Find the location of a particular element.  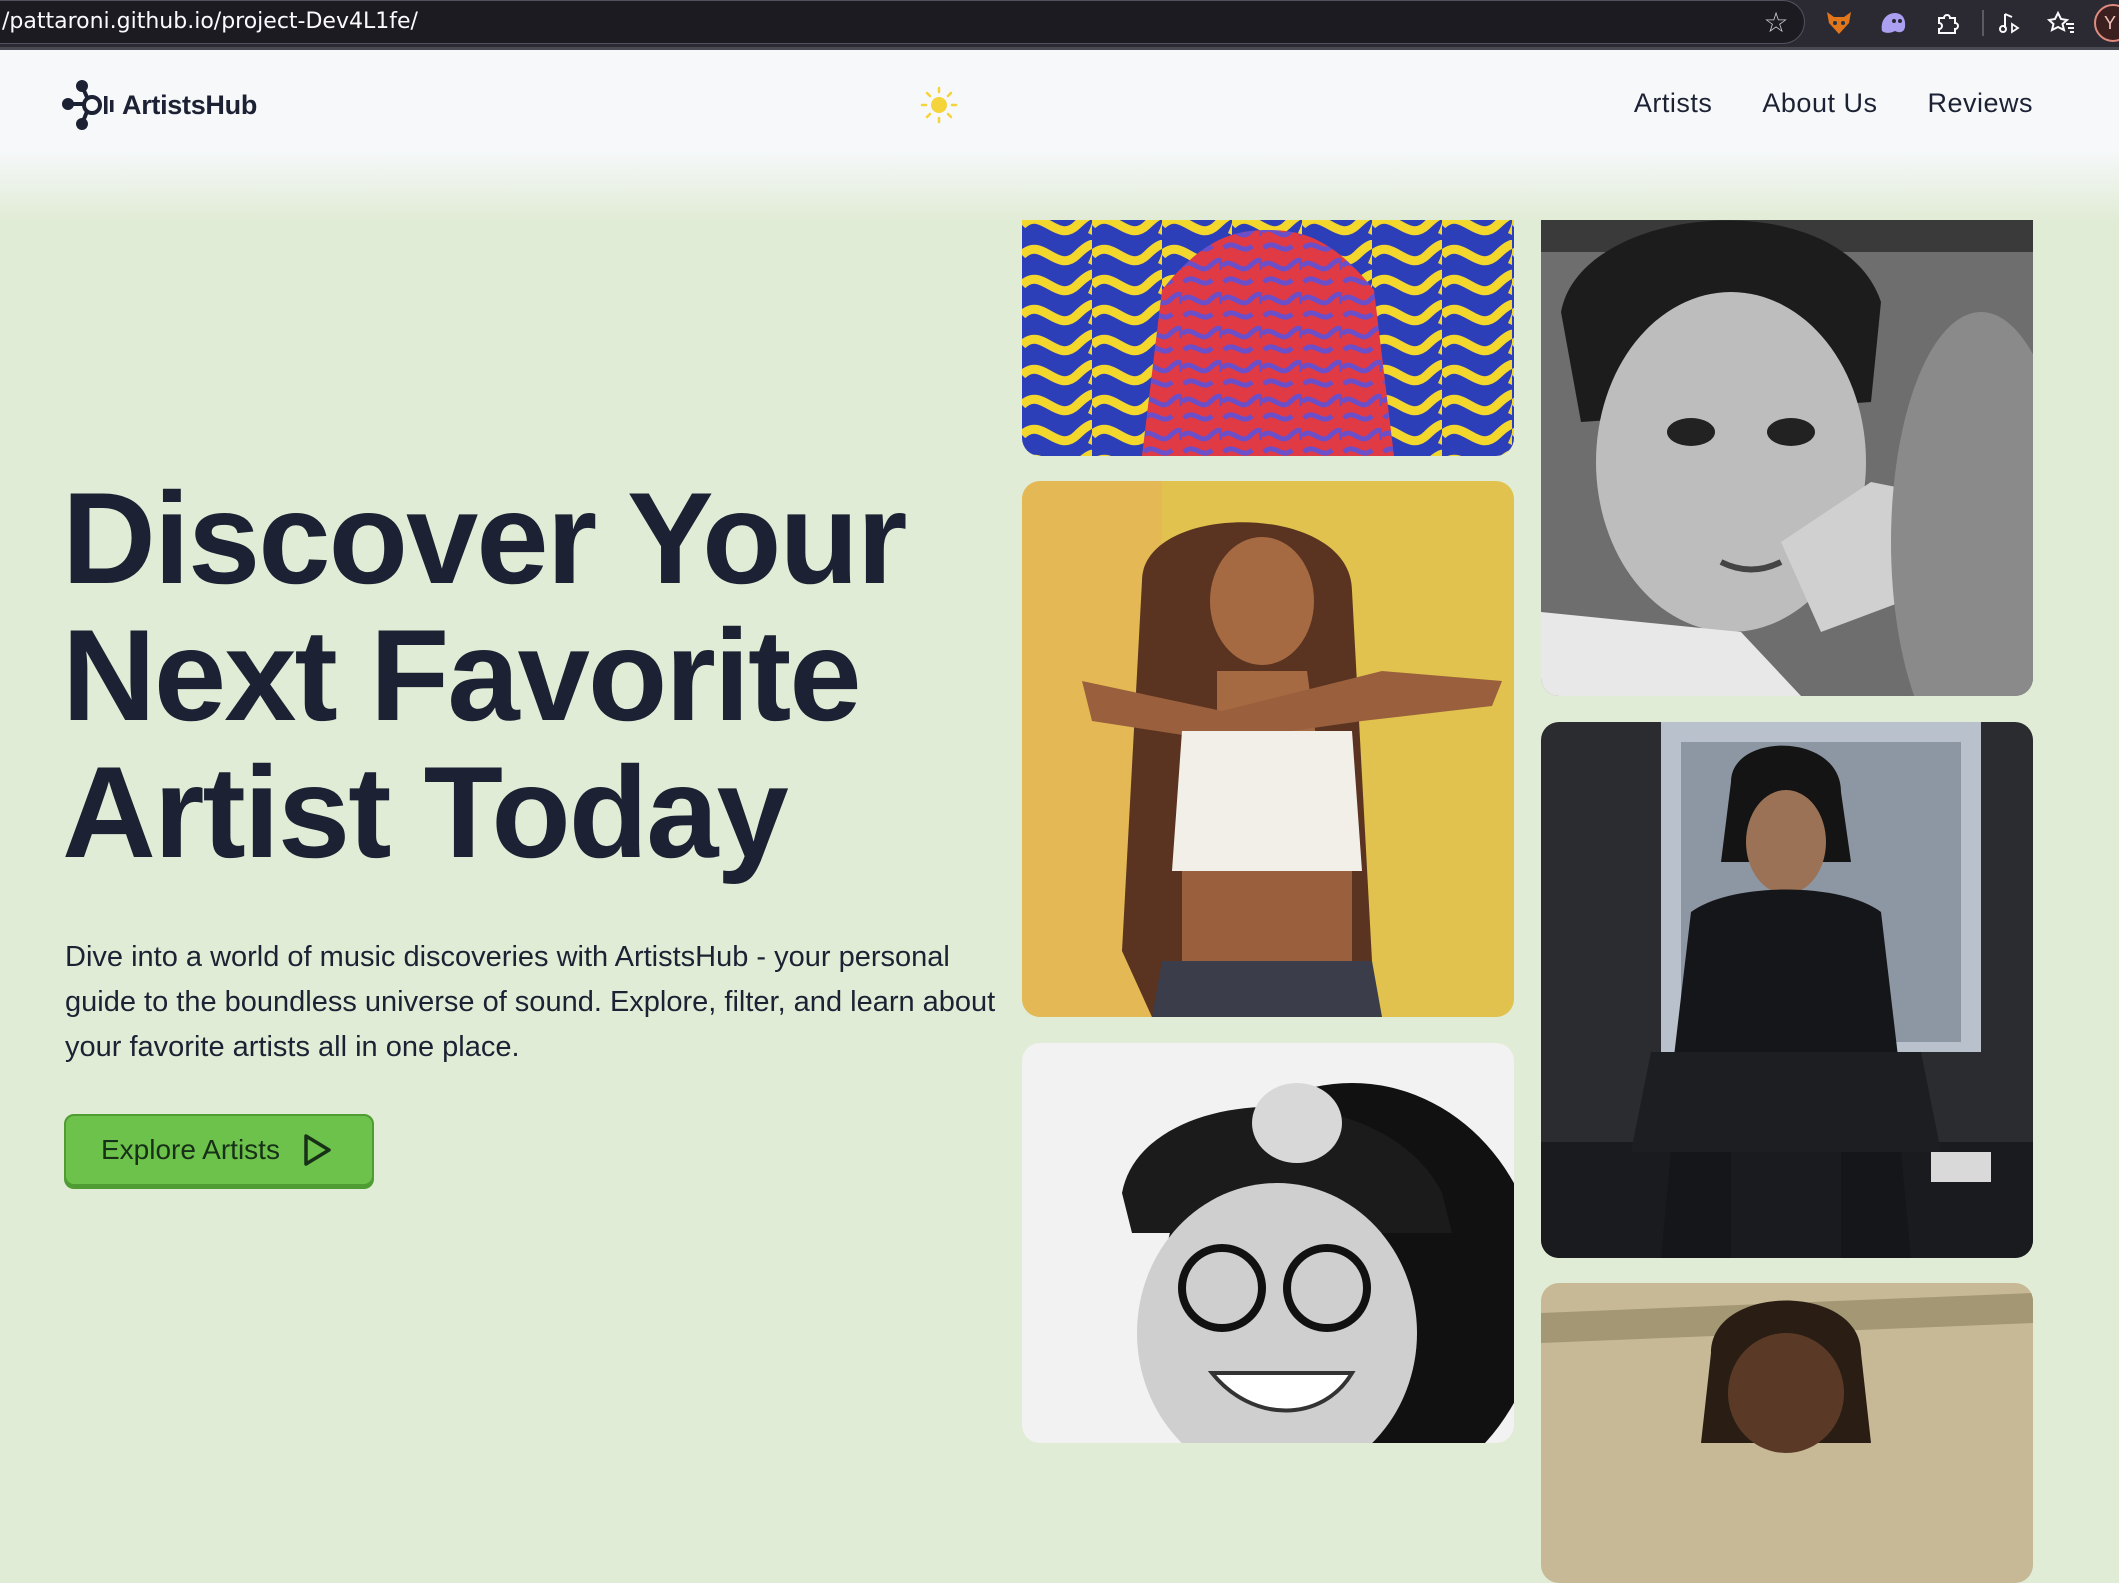

nav-link-reviews: Reviews is located at coordinates (1980, 103).